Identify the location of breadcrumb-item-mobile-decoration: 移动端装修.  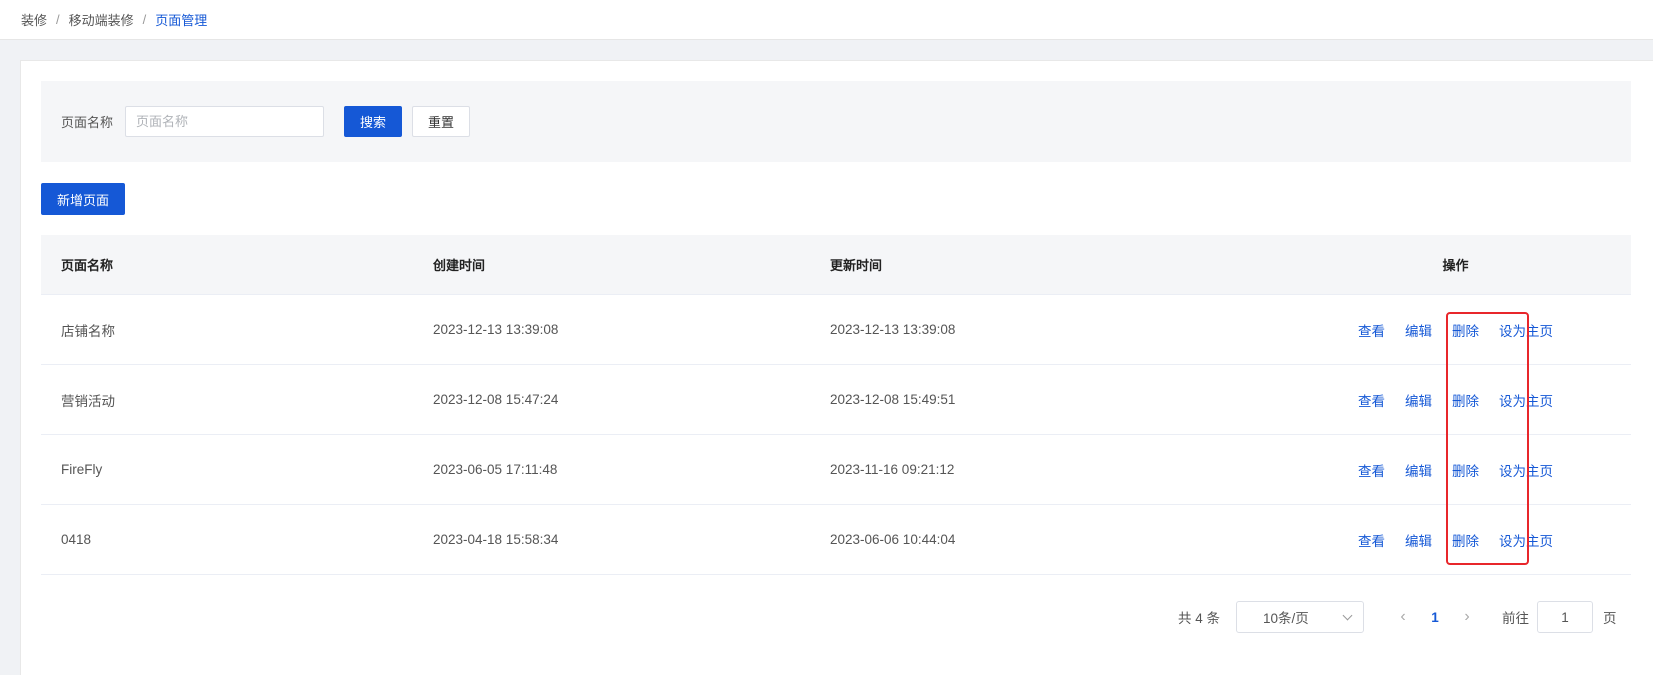
(101, 19).